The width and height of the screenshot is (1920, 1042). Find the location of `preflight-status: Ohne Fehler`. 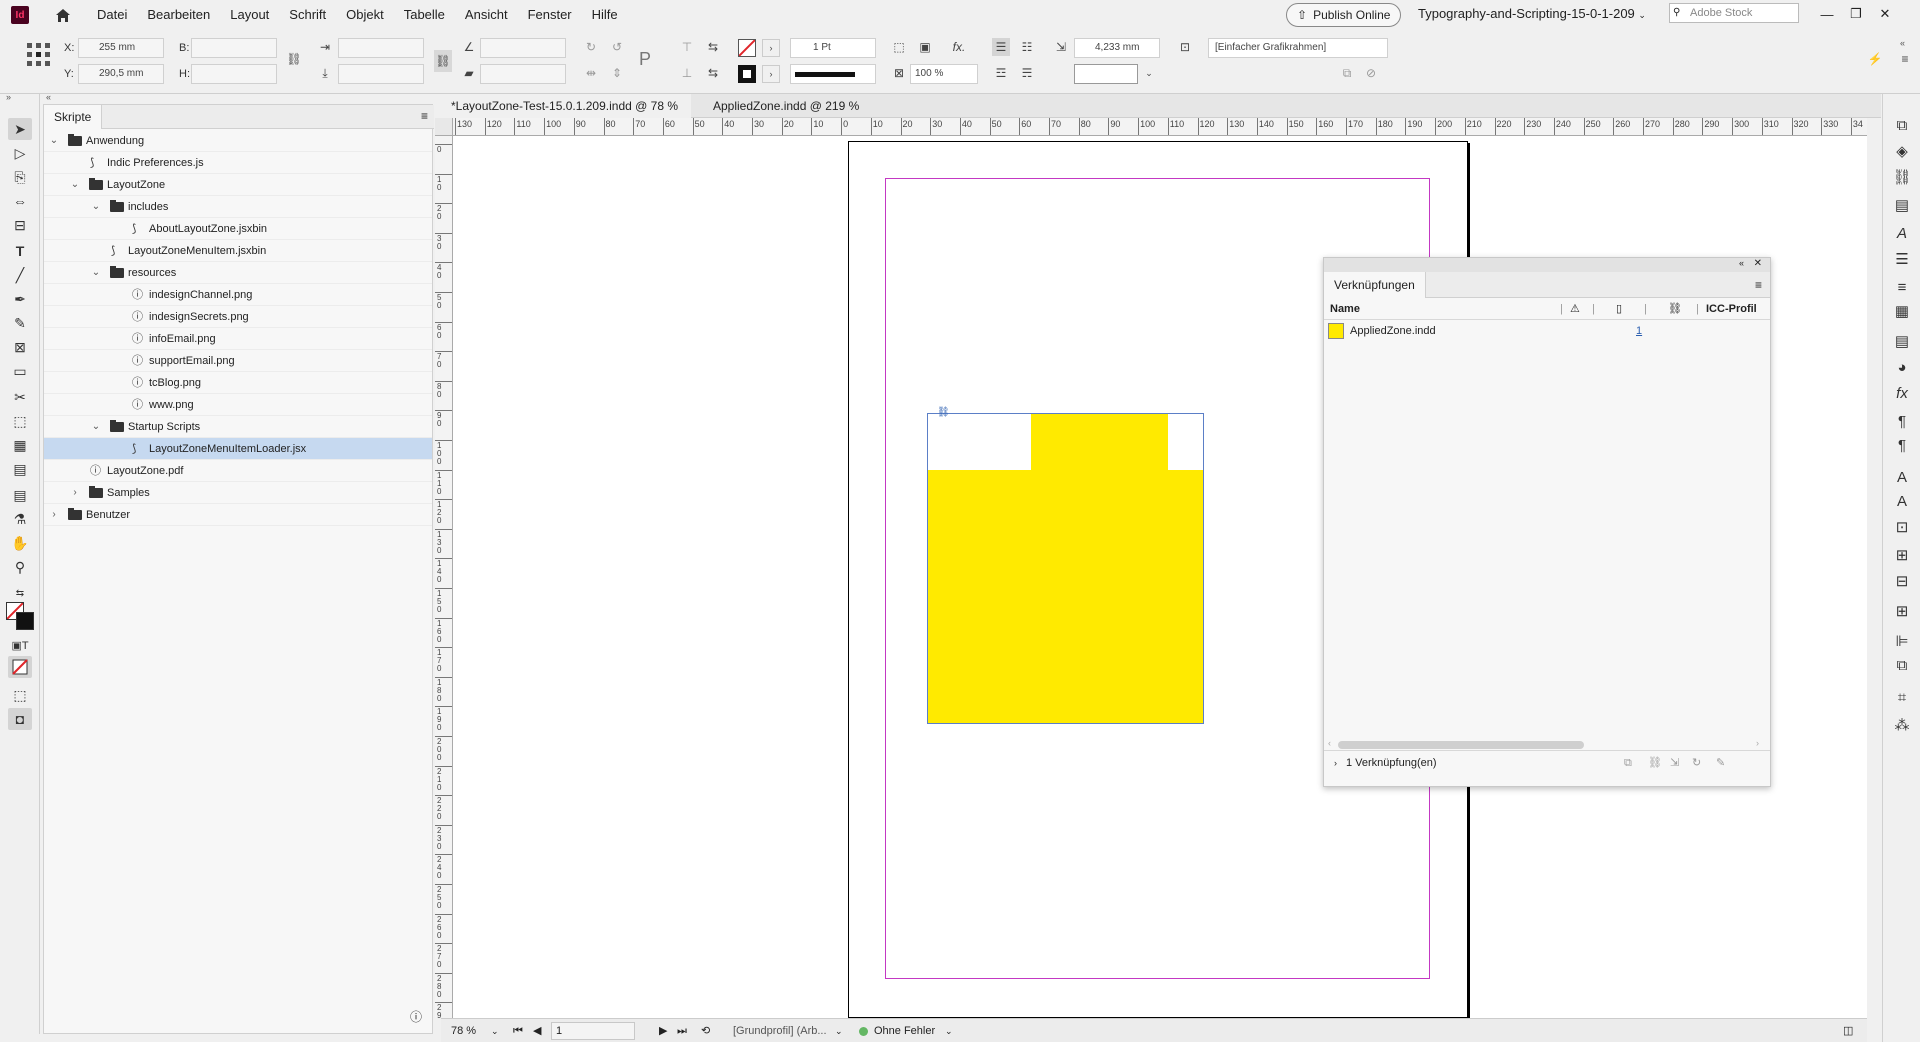

preflight-status: Ohne Fehler is located at coordinates (904, 1030).